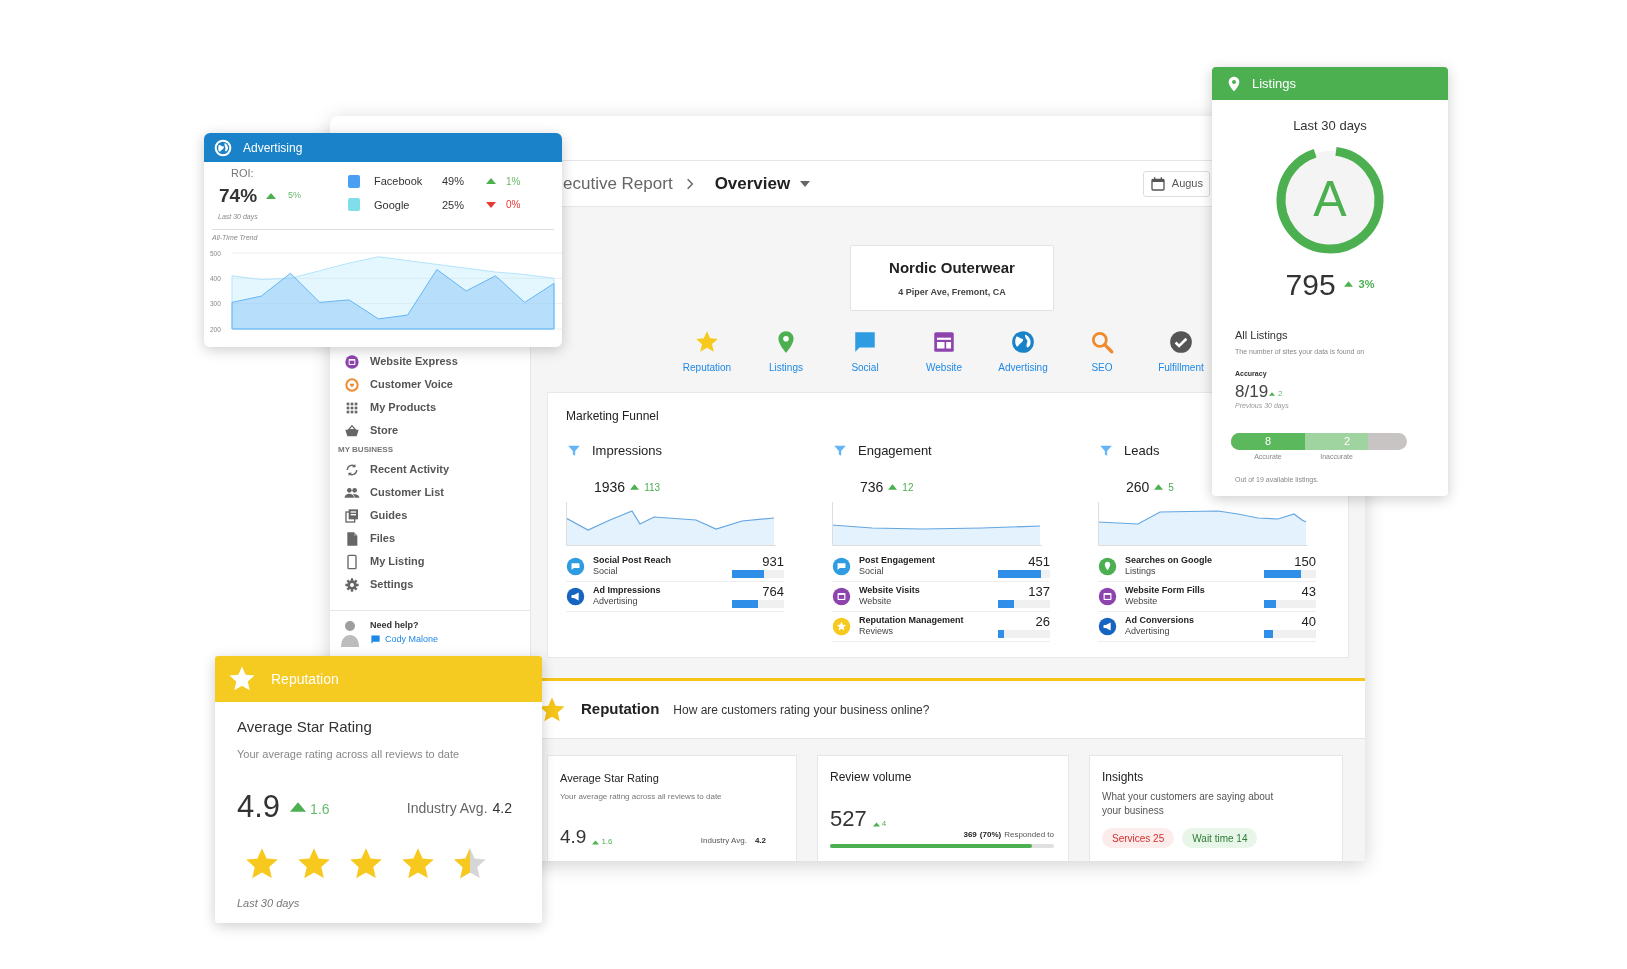 Image resolution: width=1627 pixels, height=969 pixels. I want to click on insight-tag: Services 25, so click(1138, 838).